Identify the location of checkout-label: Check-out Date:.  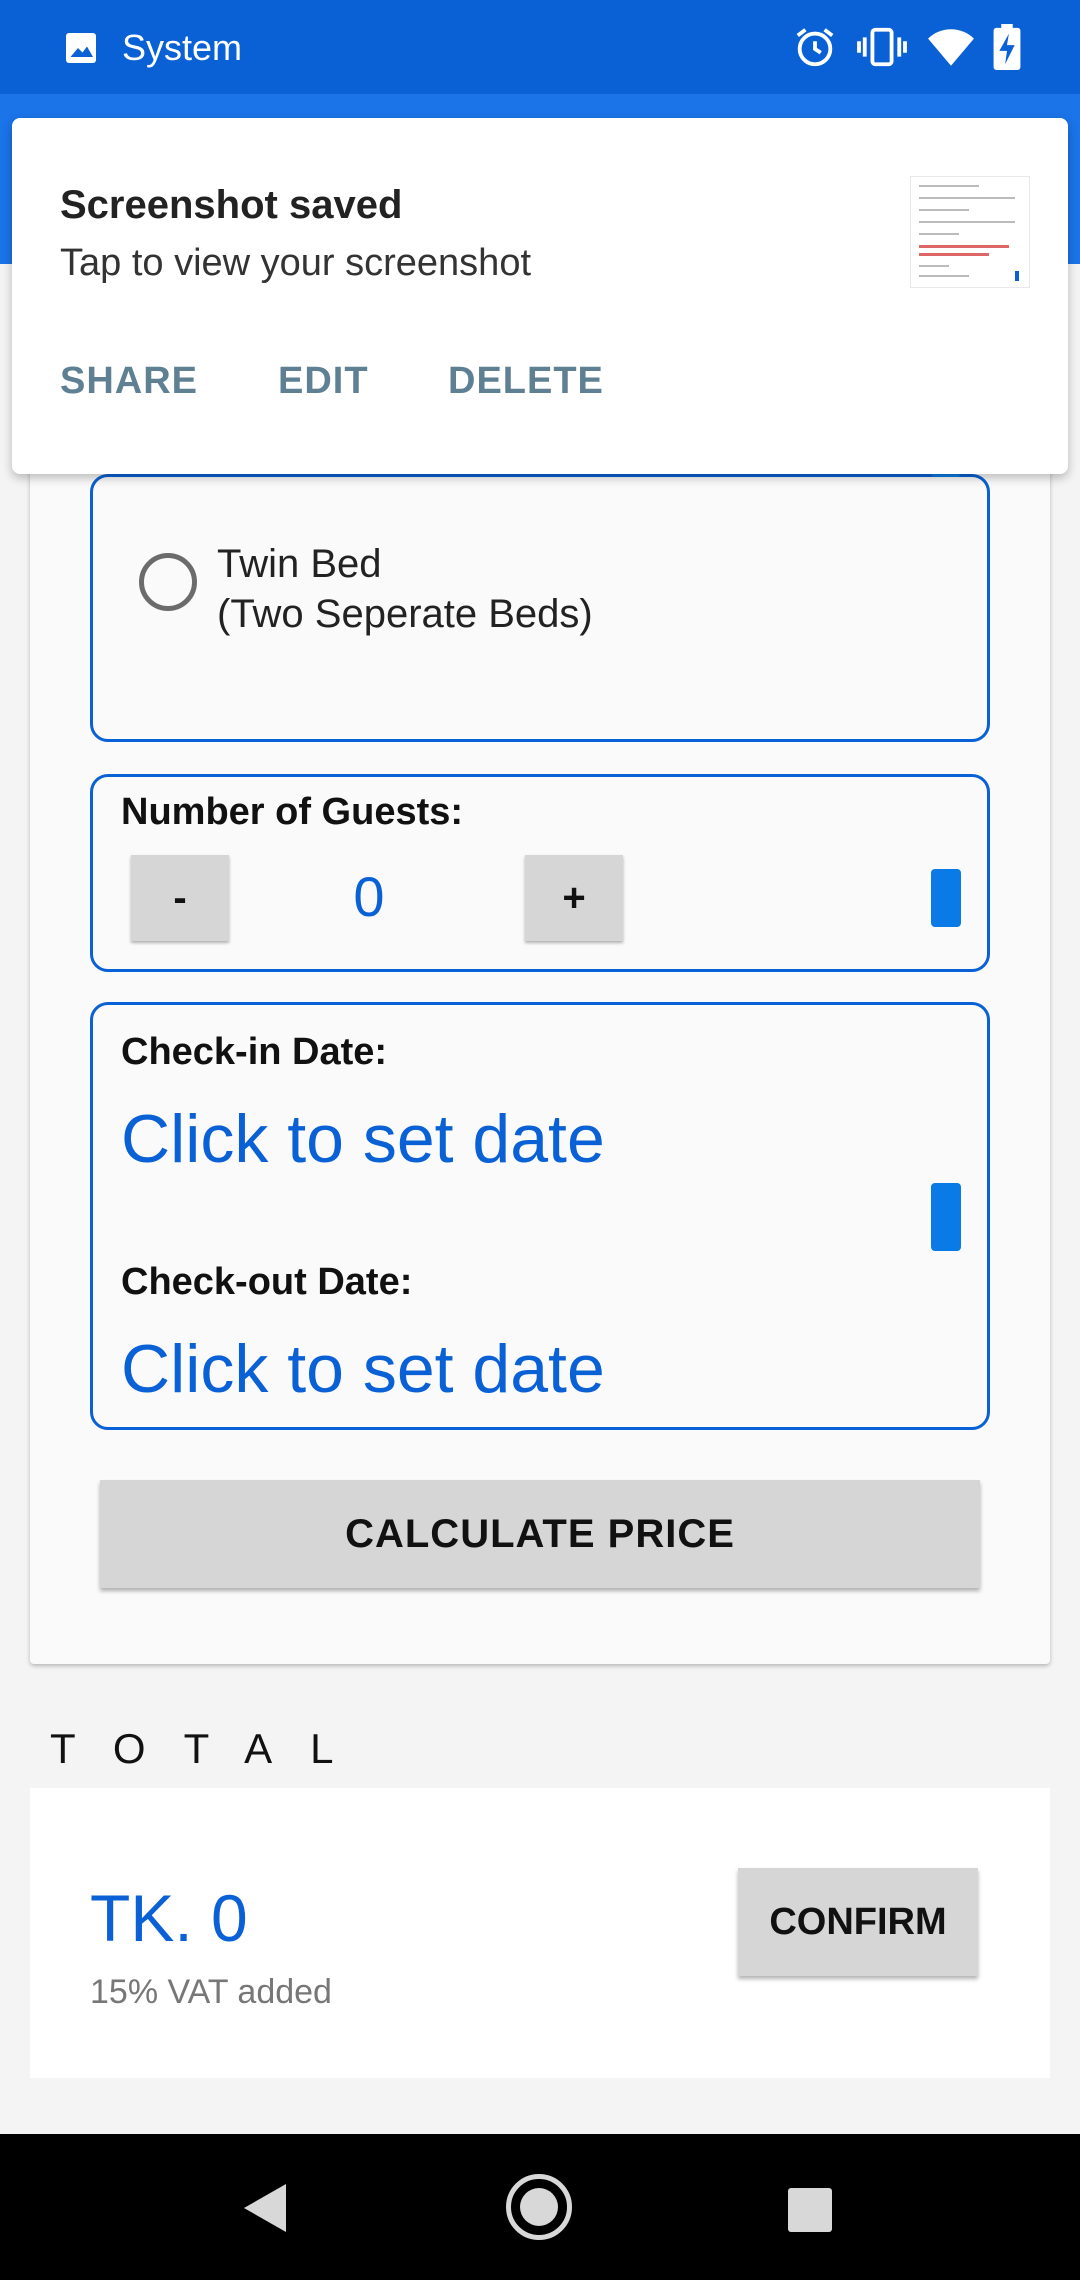
(267, 1282).